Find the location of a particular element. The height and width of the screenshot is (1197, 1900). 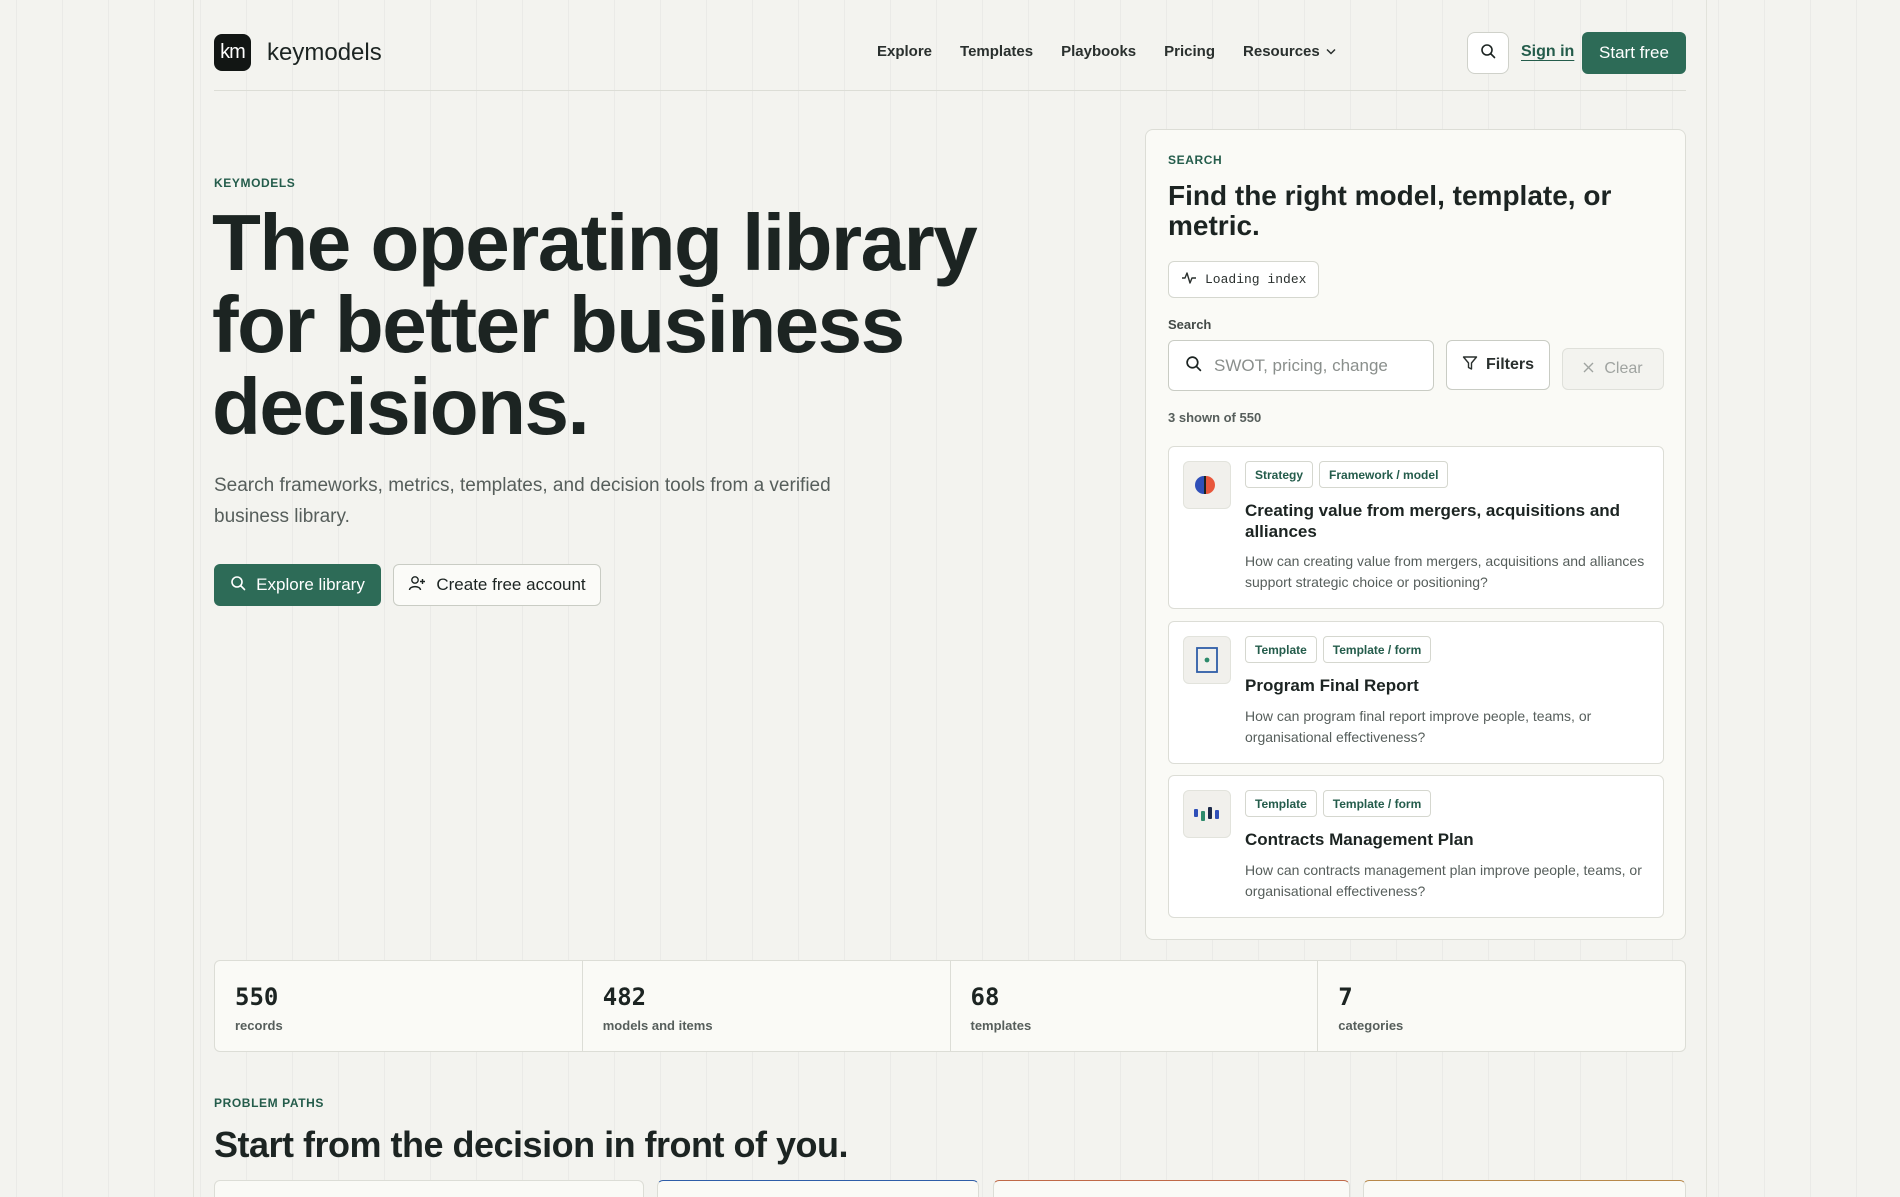

stat-records: 550 records is located at coordinates (399, 1006).